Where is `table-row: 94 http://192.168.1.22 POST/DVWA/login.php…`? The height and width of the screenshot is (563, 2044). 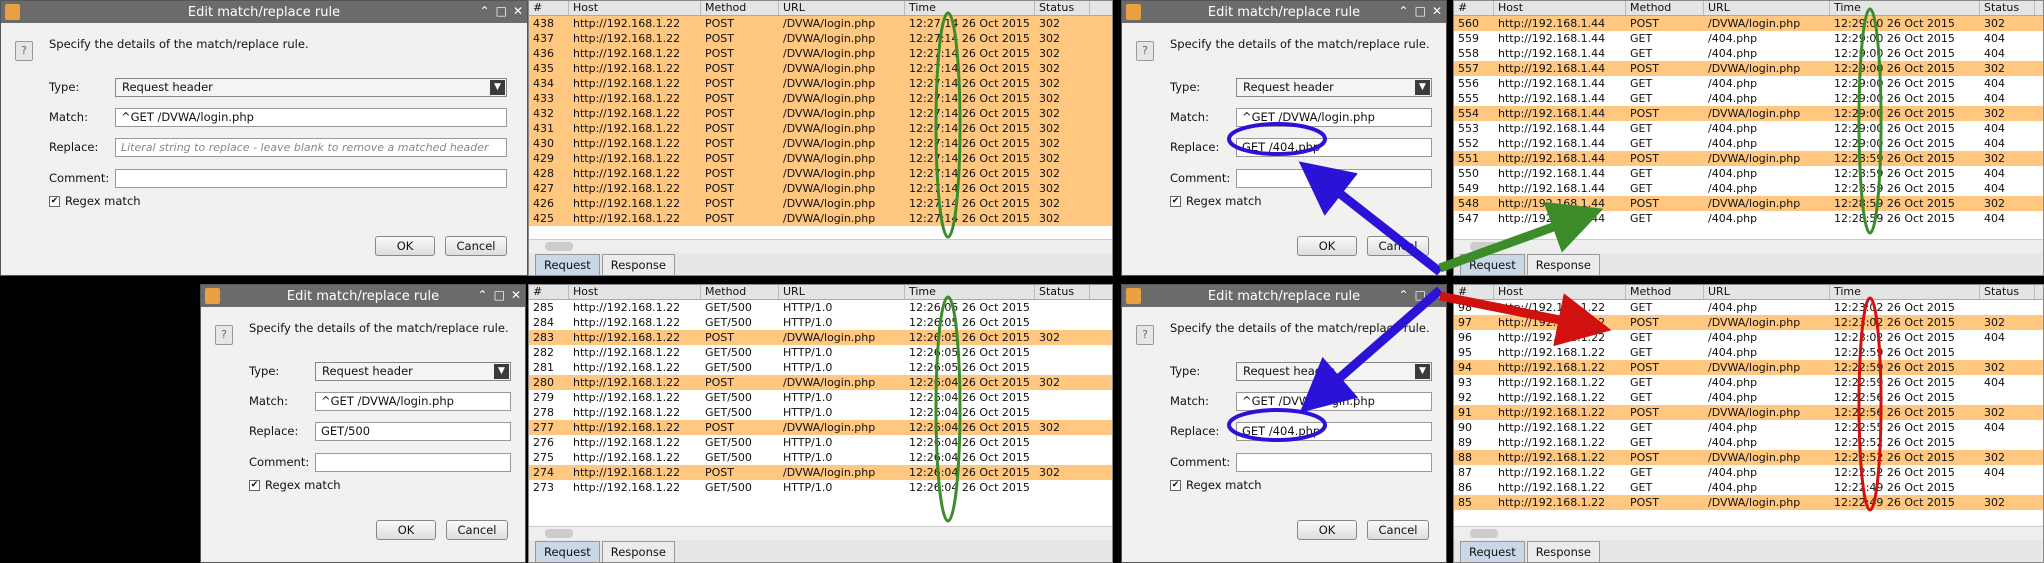 table-row: 94 http://192.168.1.22 POST/DVWA/login.php… is located at coordinates (1748, 367).